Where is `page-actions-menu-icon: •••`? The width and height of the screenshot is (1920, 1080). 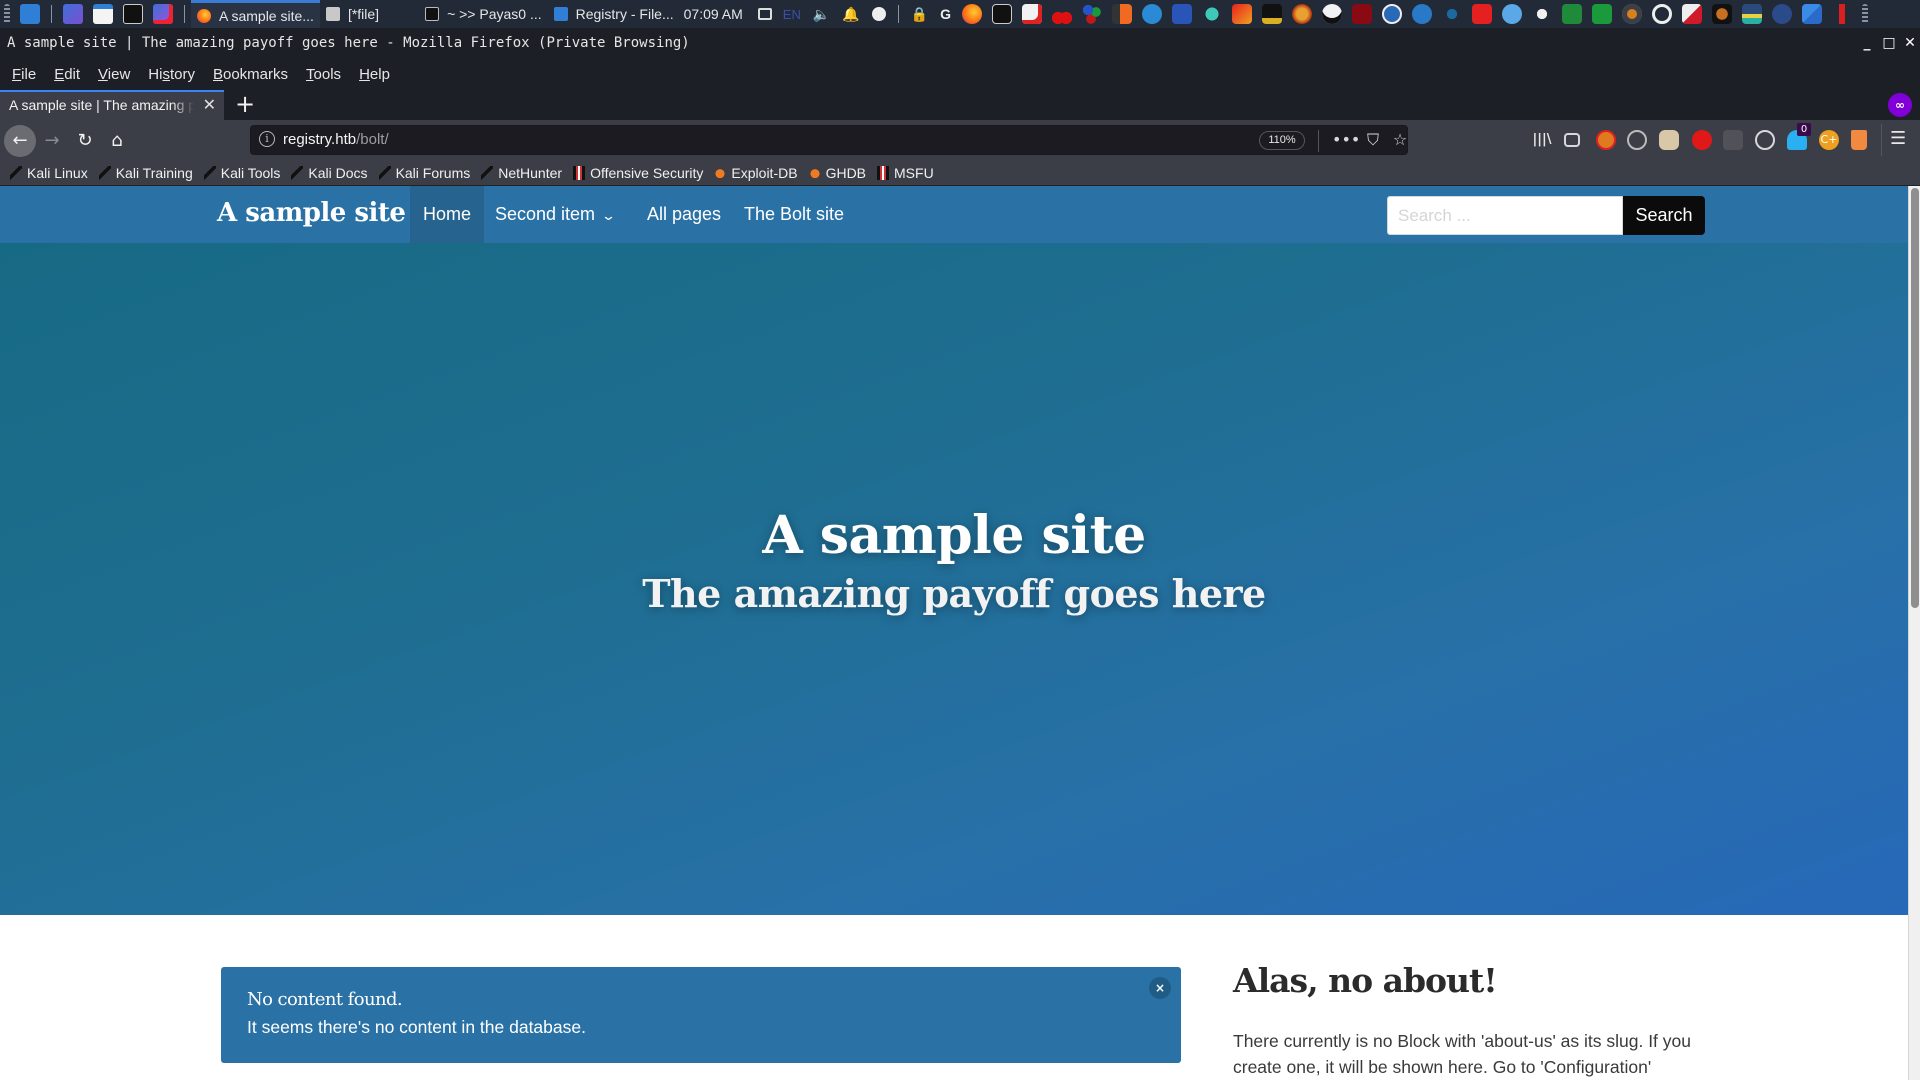 page-actions-menu-icon: ••• is located at coordinates (1346, 140).